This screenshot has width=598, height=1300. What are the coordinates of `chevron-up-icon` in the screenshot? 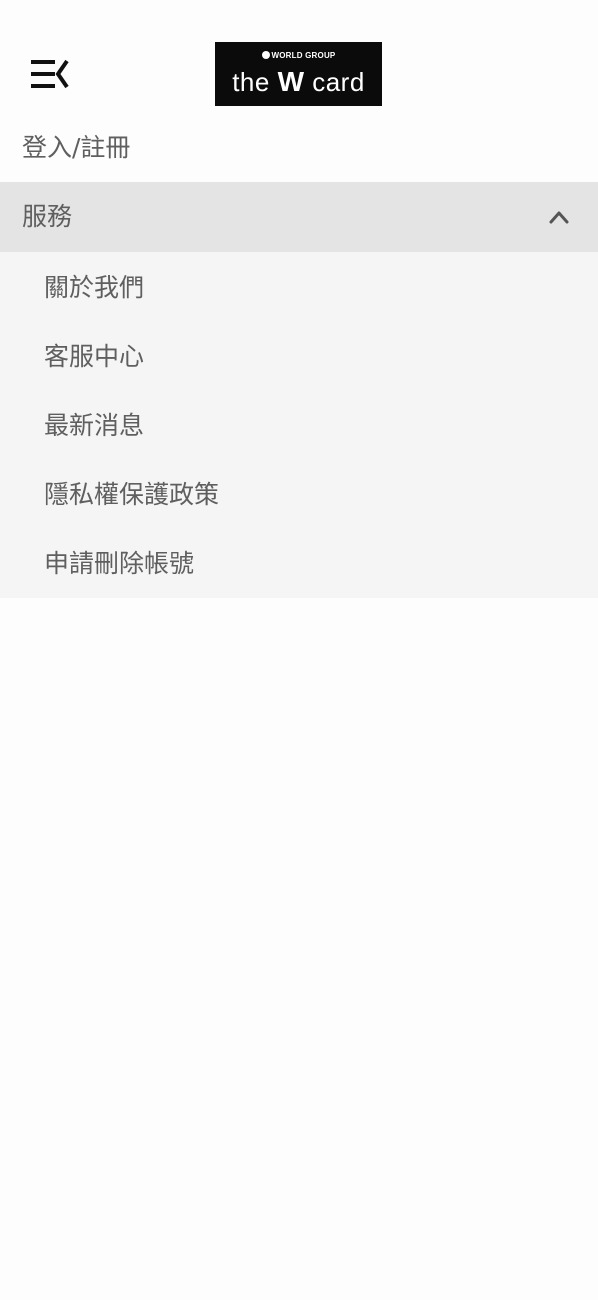 It's located at (559, 217).